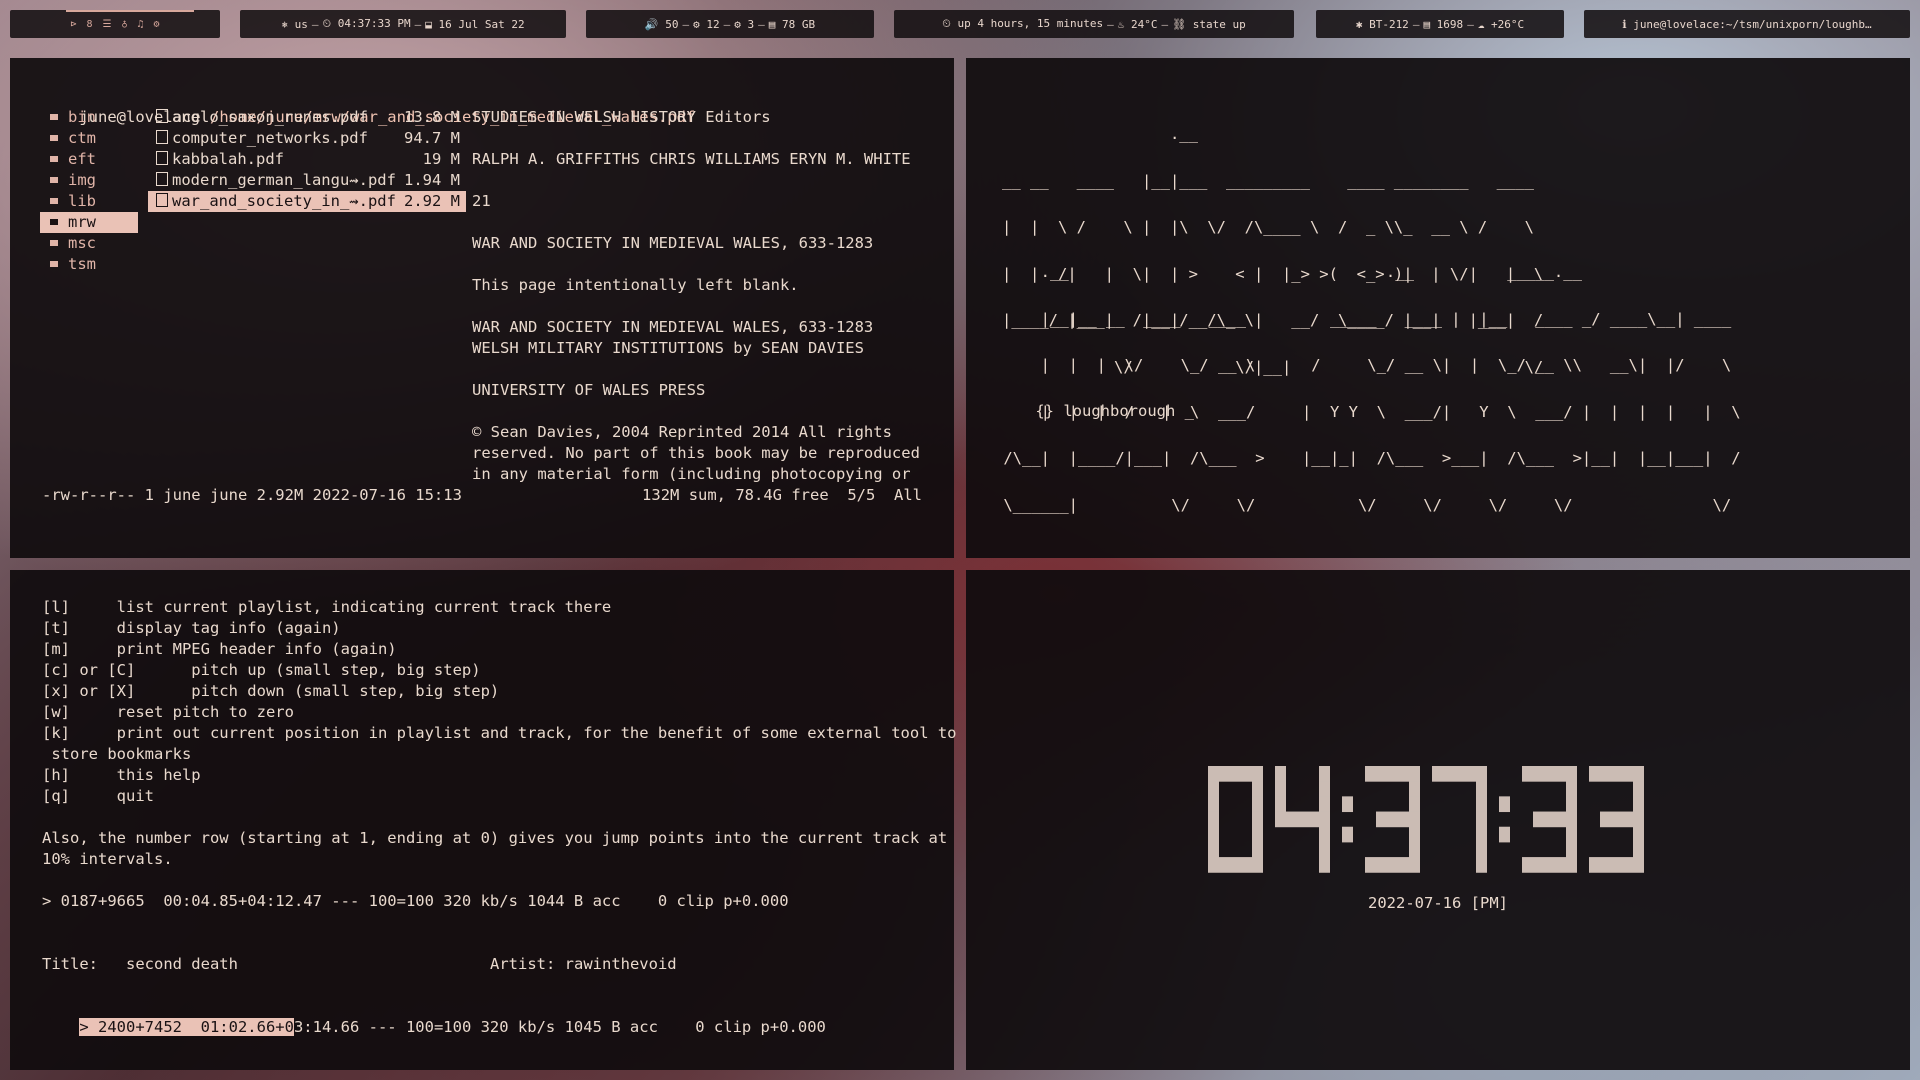 Image resolution: width=1920 pixels, height=1080 pixels. Describe the element at coordinates (219, 649) in the screenshot. I see `help-line: [m] print MPEG header info (again)` at that location.